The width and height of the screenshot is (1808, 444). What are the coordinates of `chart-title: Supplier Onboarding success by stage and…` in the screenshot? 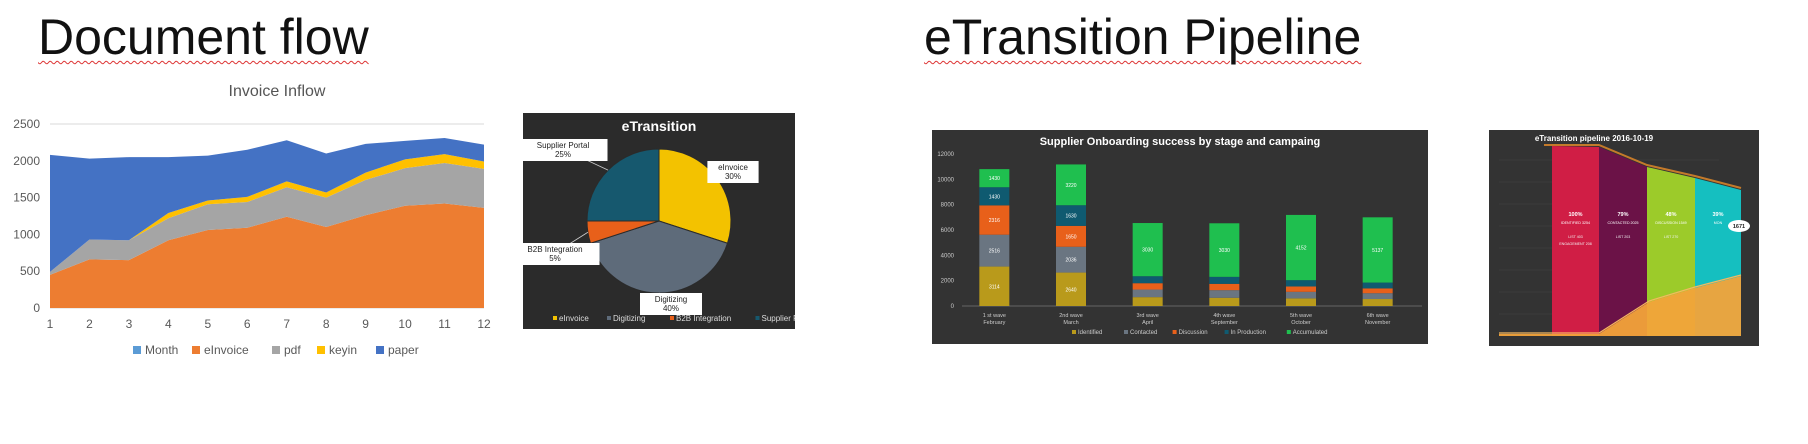 It's located at (1180, 142).